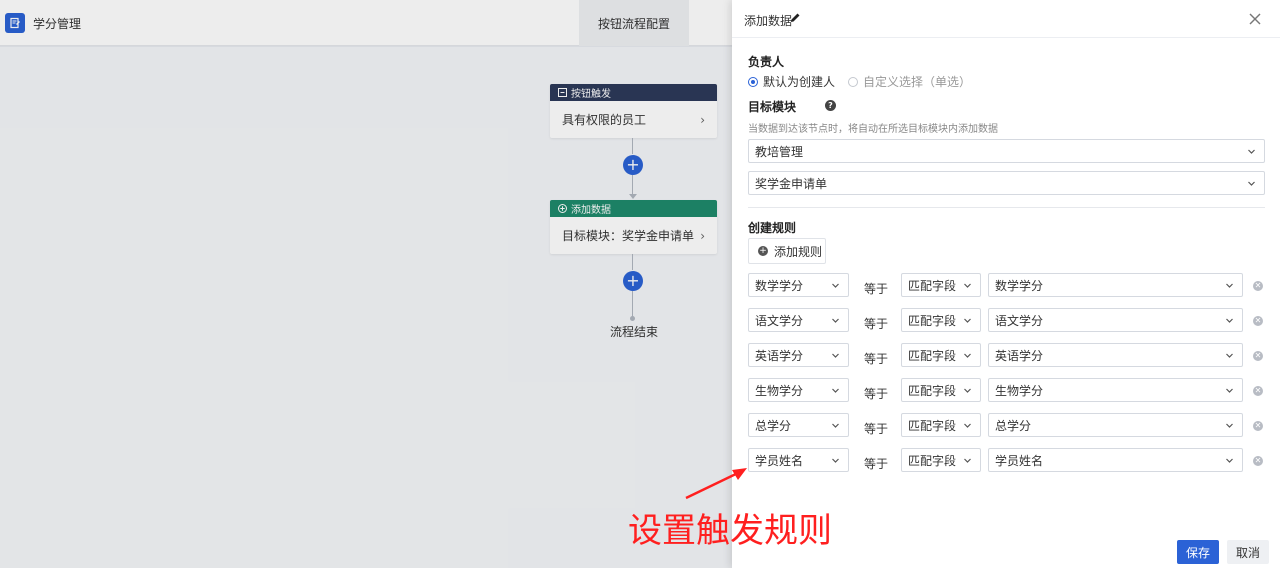 This screenshot has height=568, width=1280. What do you see at coordinates (779, 460) in the screenshot?
I see `rule-field-value: 学员姓名` at bounding box center [779, 460].